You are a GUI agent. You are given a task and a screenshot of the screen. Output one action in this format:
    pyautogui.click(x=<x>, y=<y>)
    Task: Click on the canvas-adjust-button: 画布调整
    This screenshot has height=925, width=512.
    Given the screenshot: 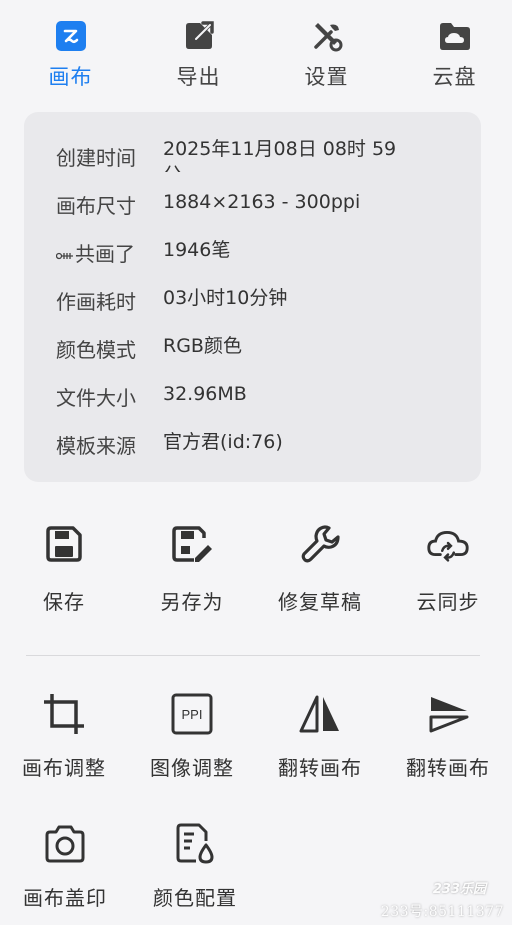 What is the action you would take?
    pyautogui.click(x=64, y=735)
    